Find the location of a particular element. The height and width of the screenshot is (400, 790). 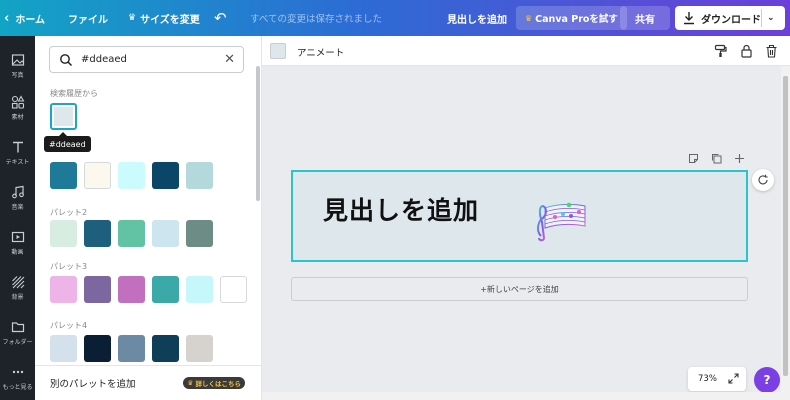

rail-item-folder: フォルダー is located at coordinates (17, 333).